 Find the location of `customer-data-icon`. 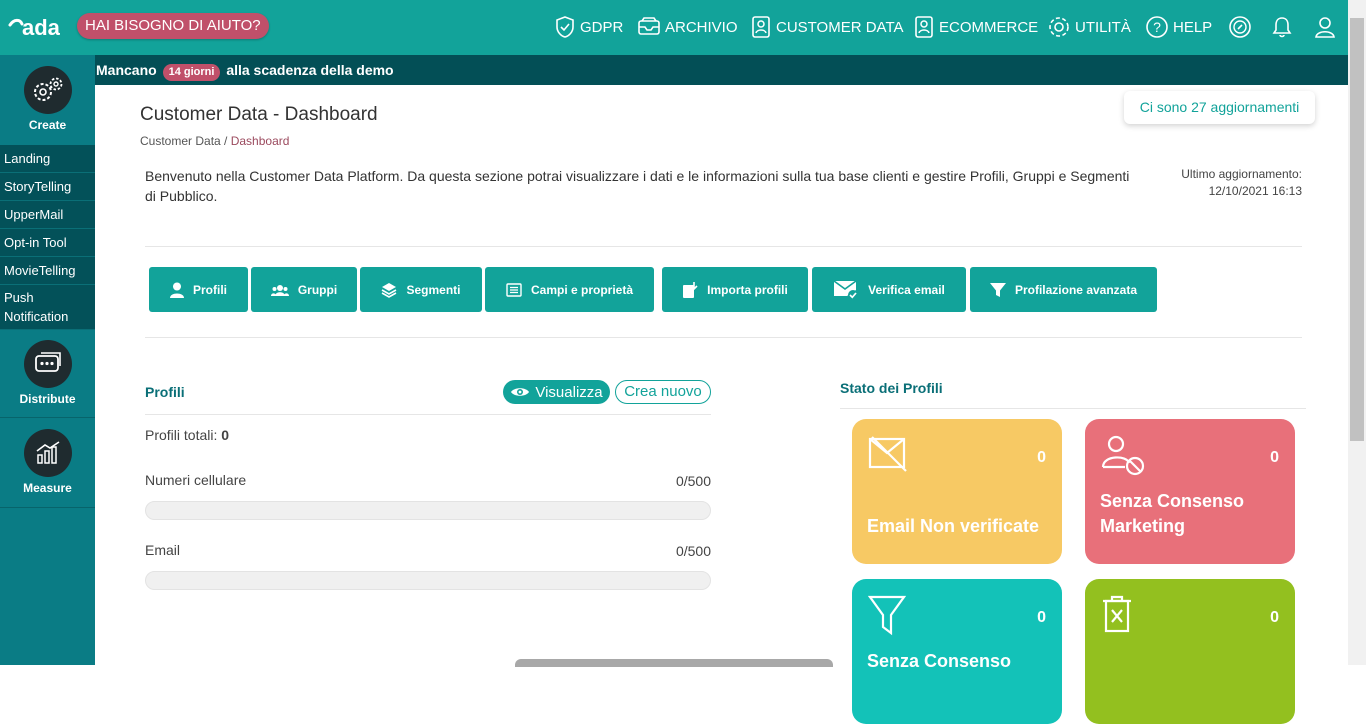

customer-data-icon is located at coordinates (761, 27).